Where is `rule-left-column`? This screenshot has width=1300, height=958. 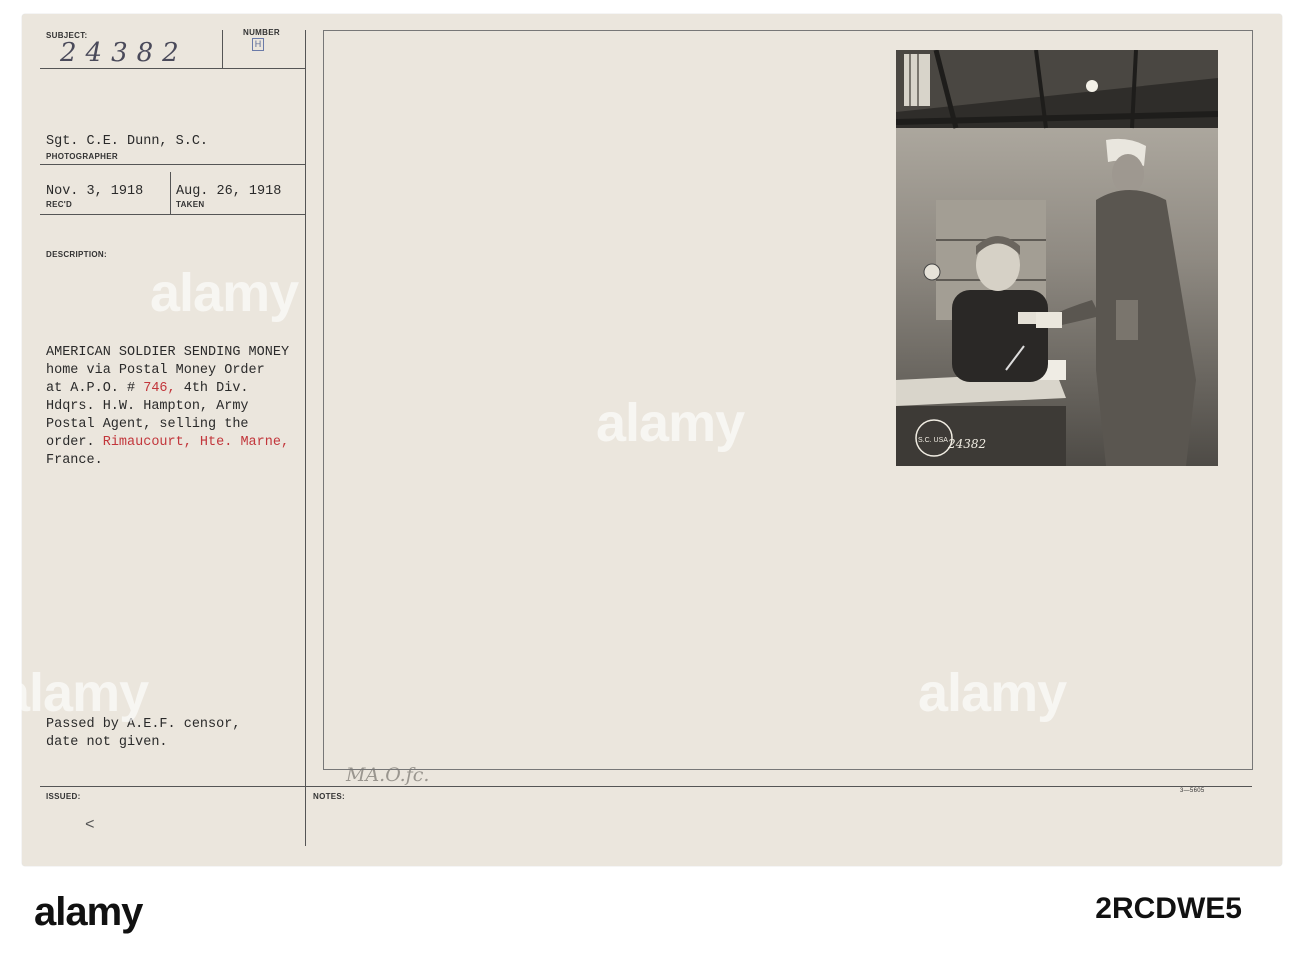
rule-left-column is located at coordinates (305, 408).